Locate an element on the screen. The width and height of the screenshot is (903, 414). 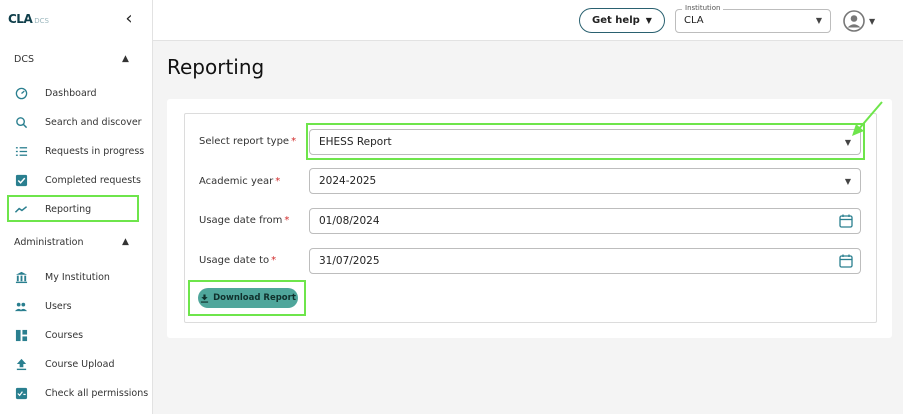
section-dcs-label: DCS is located at coordinates (24, 59).